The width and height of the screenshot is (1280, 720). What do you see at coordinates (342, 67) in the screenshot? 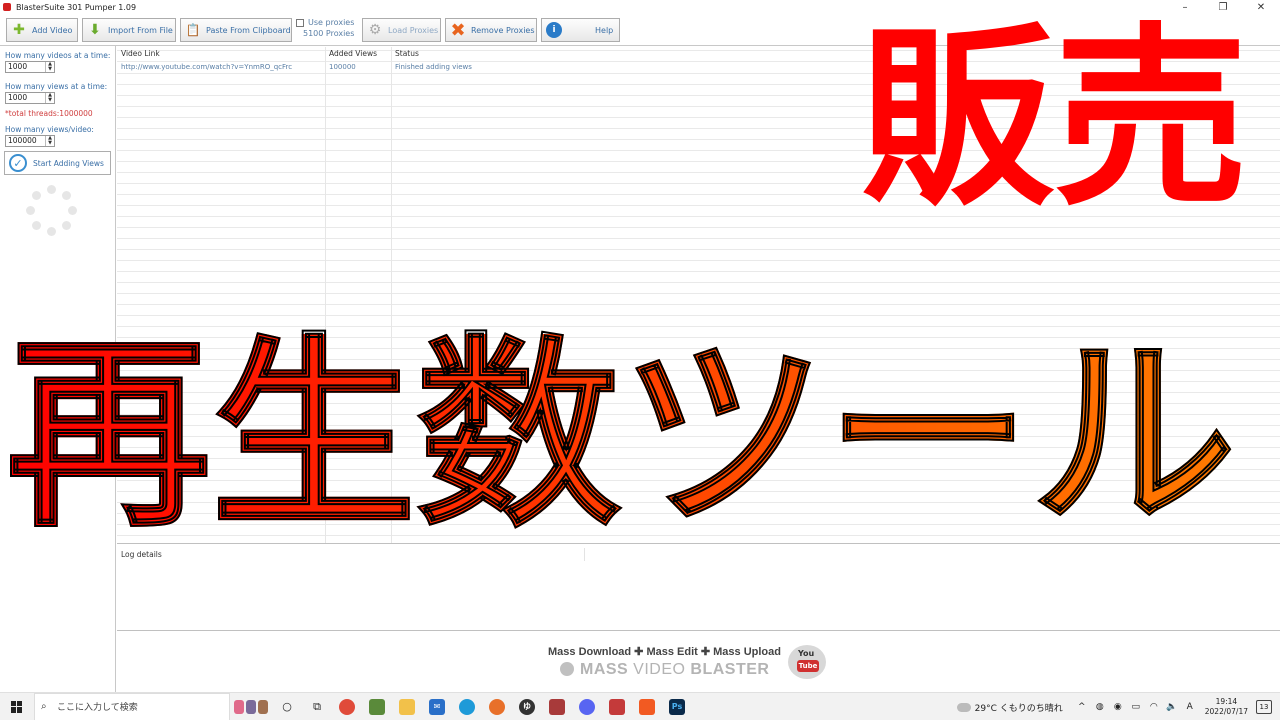
I see `table-row-added-views: 100000` at bounding box center [342, 67].